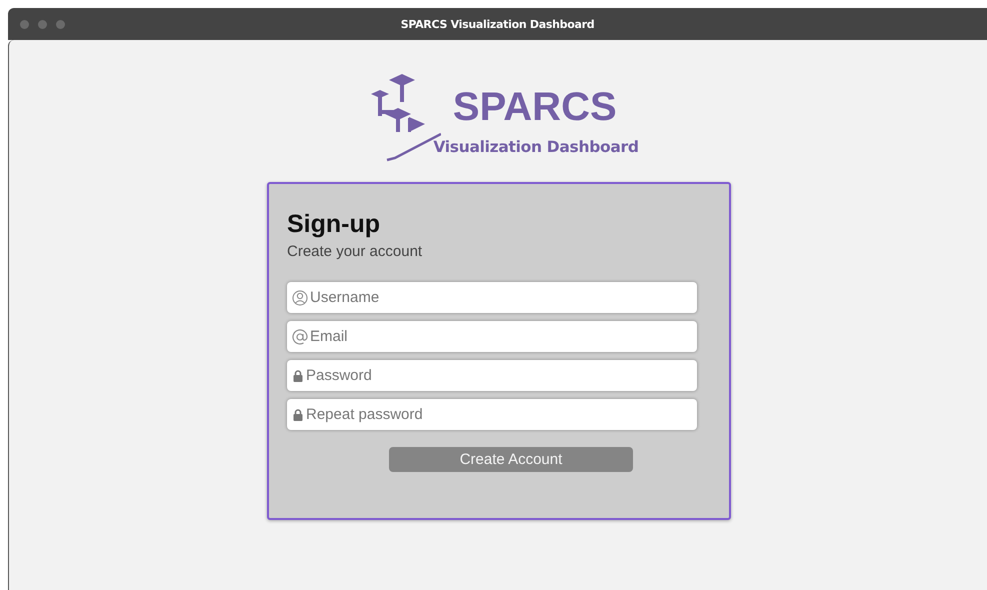  What do you see at coordinates (511, 459) in the screenshot?
I see `create-account-button: Create Account` at bounding box center [511, 459].